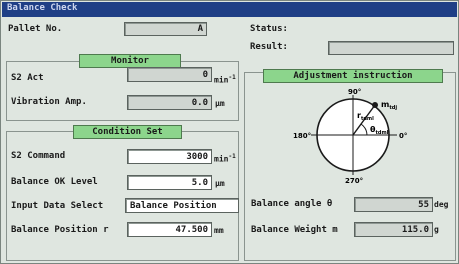  Describe the element at coordinates (415, 230) in the screenshot. I see `balance-weight-value: 115.0` at that location.